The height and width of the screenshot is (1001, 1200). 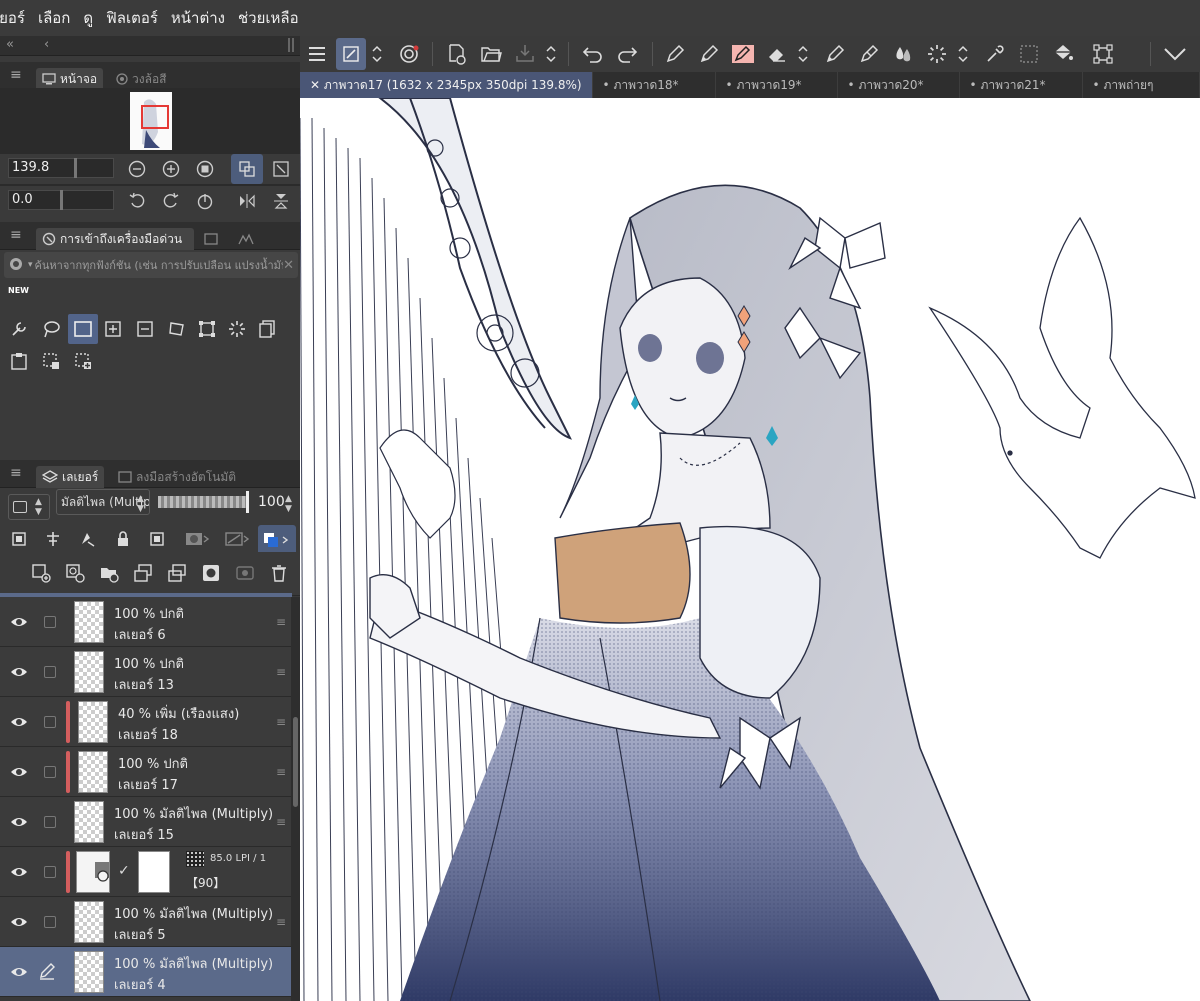 What do you see at coordinates (237, 329) in the screenshot?
I see `loading-spinner-icon` at bounding box center [237, 329].